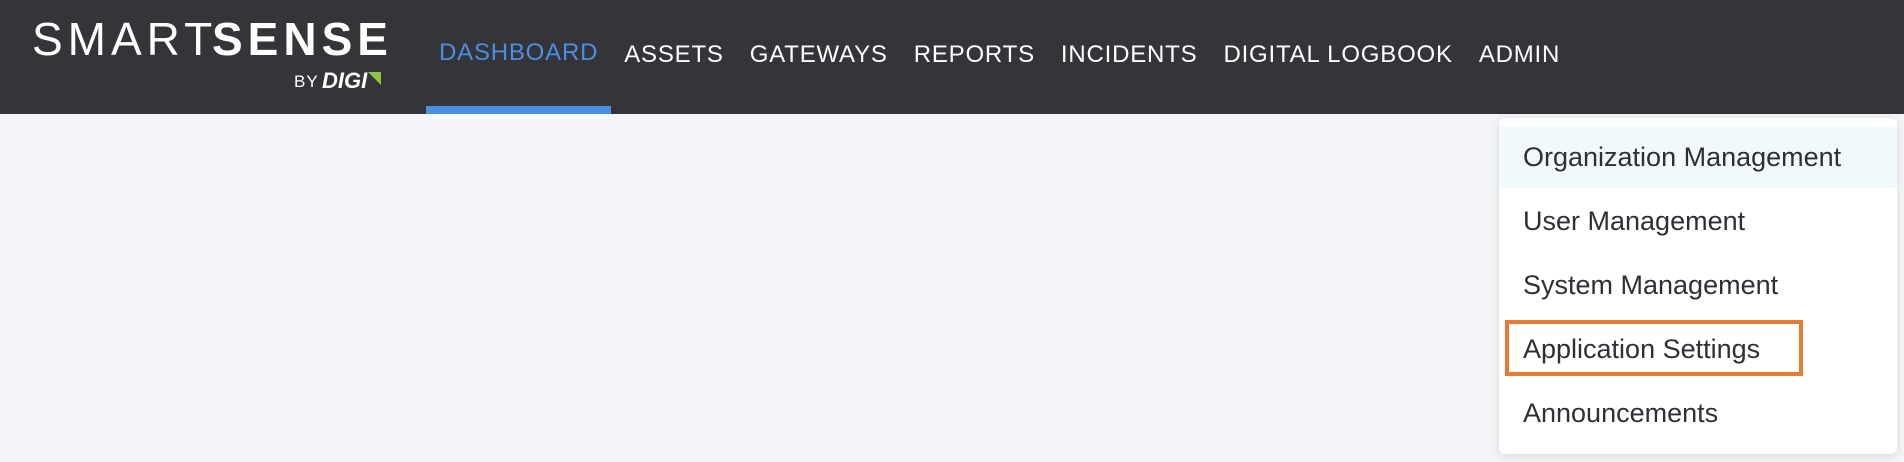 Image resolution: width=1904 pixels, height=462 pixels. I want to click on menu-item-announcements: Announcements, so click(1698, 413).